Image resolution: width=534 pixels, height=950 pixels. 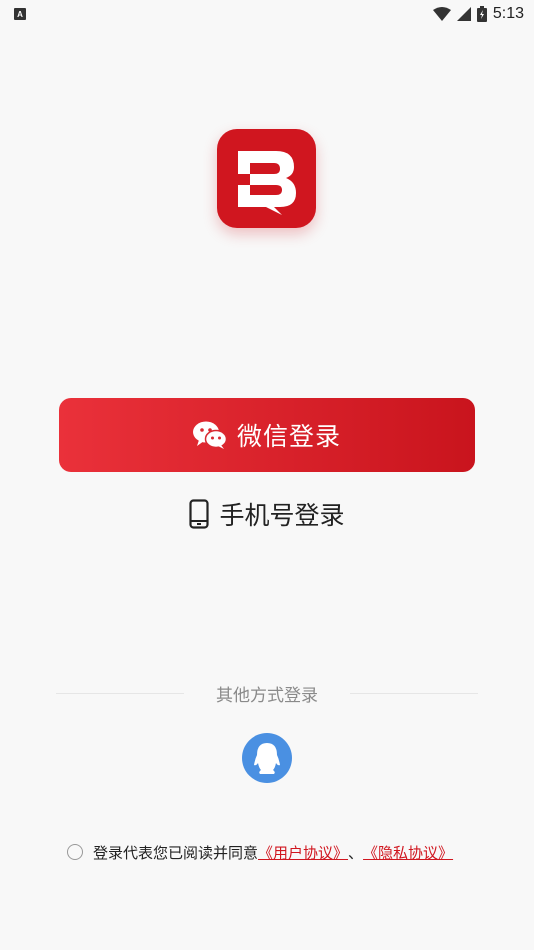 What do you see at coordinates (266, 182) in the screenshot?
I see `brand-b-logo-icon` at bounding box center [266, 182].